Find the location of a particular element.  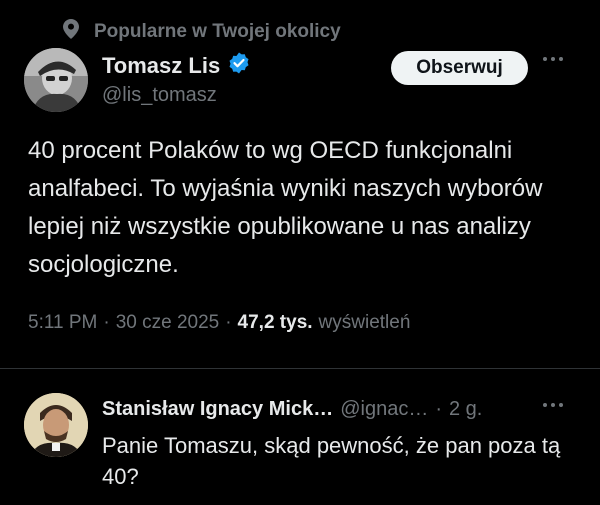

divider is located at coordinates (300, 368).